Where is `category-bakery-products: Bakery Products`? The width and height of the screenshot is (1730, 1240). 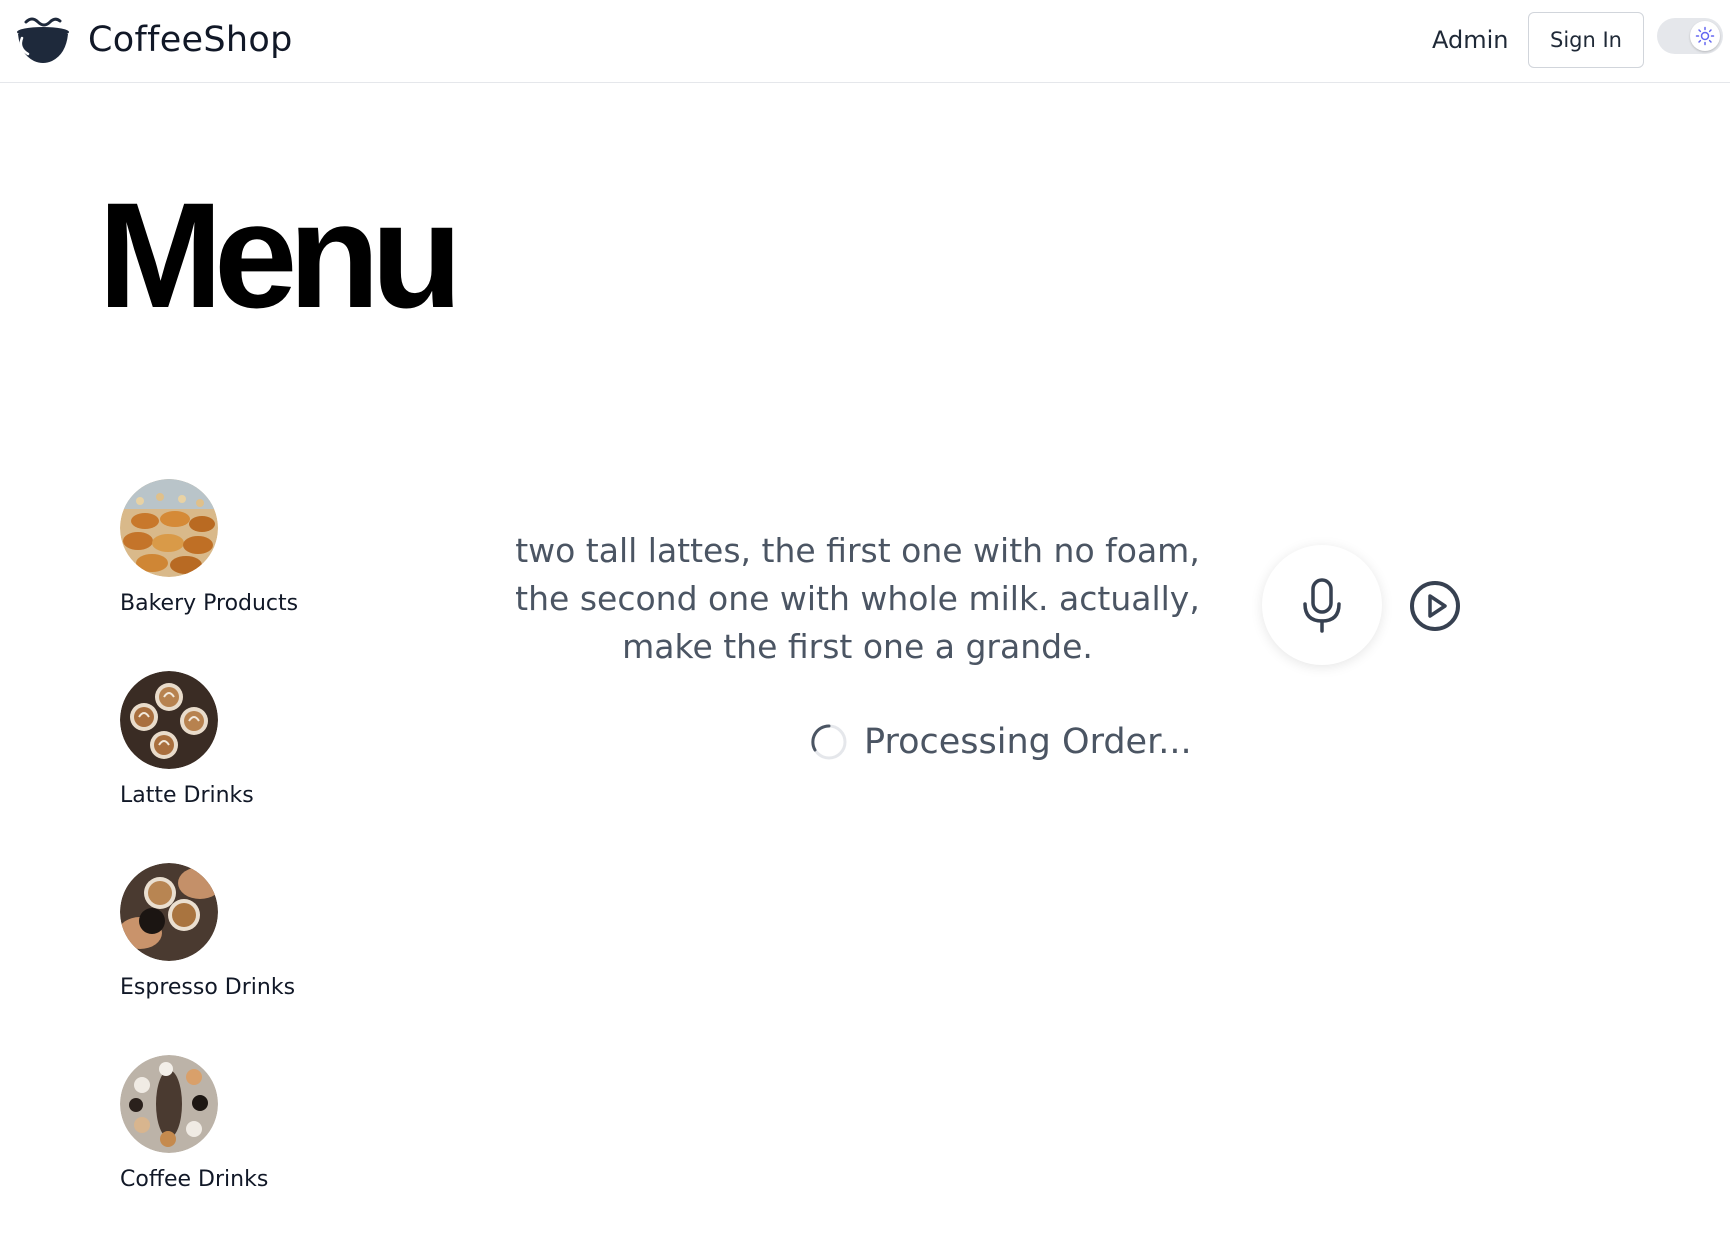
category-bakery-products: Bakery Products is located at coordinates (250, 547).